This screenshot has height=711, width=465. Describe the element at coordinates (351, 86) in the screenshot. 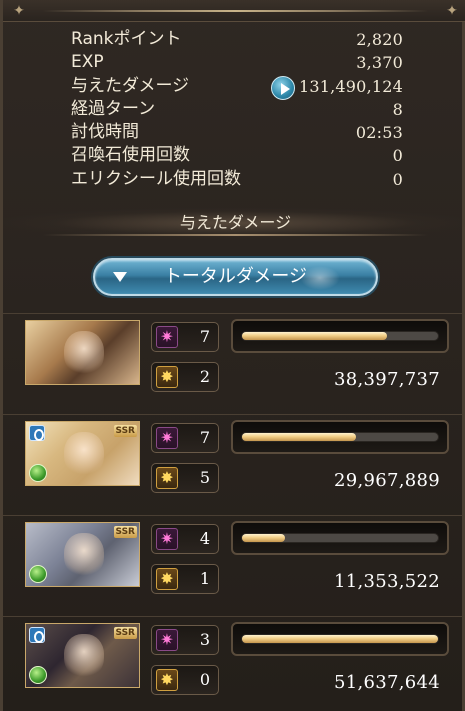

I see `stat-value: 131,490,124` at that location.